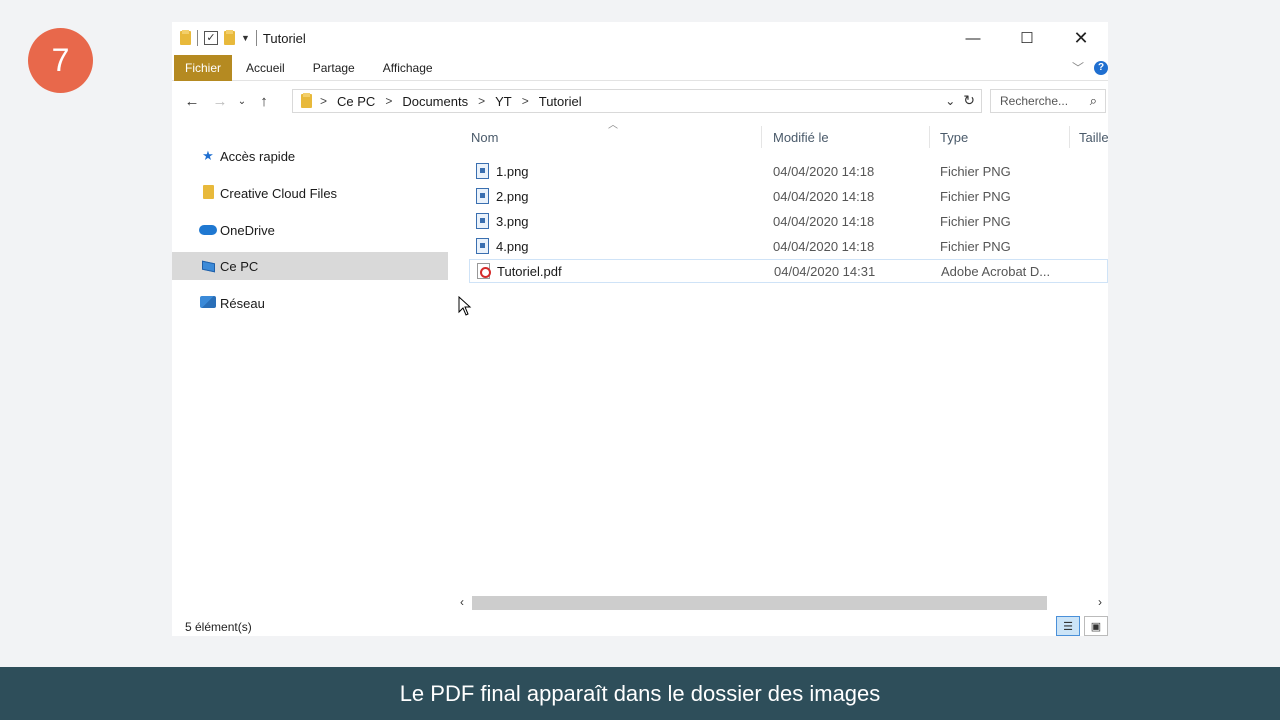 The height and width of the screenshot is (720, 1280). I want to click on star-icon: ★, so click(208, 155).